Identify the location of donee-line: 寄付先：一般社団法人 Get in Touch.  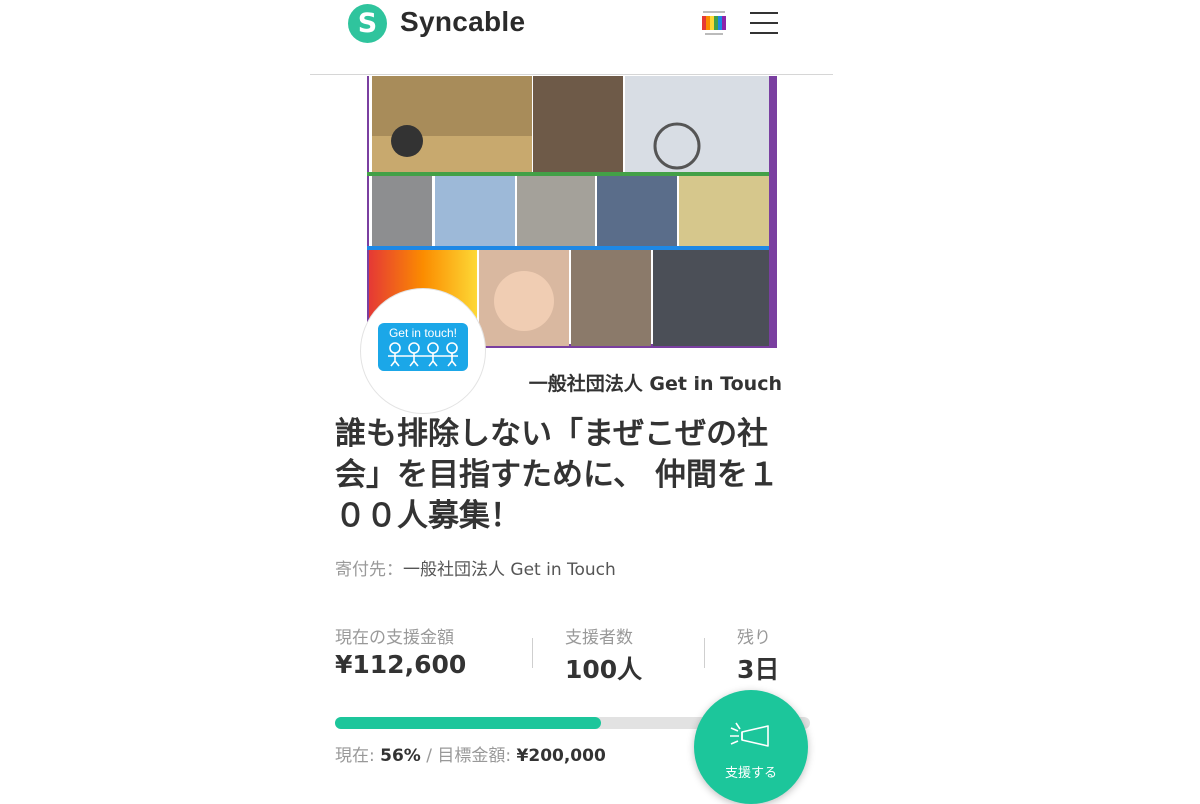
(475, 567).